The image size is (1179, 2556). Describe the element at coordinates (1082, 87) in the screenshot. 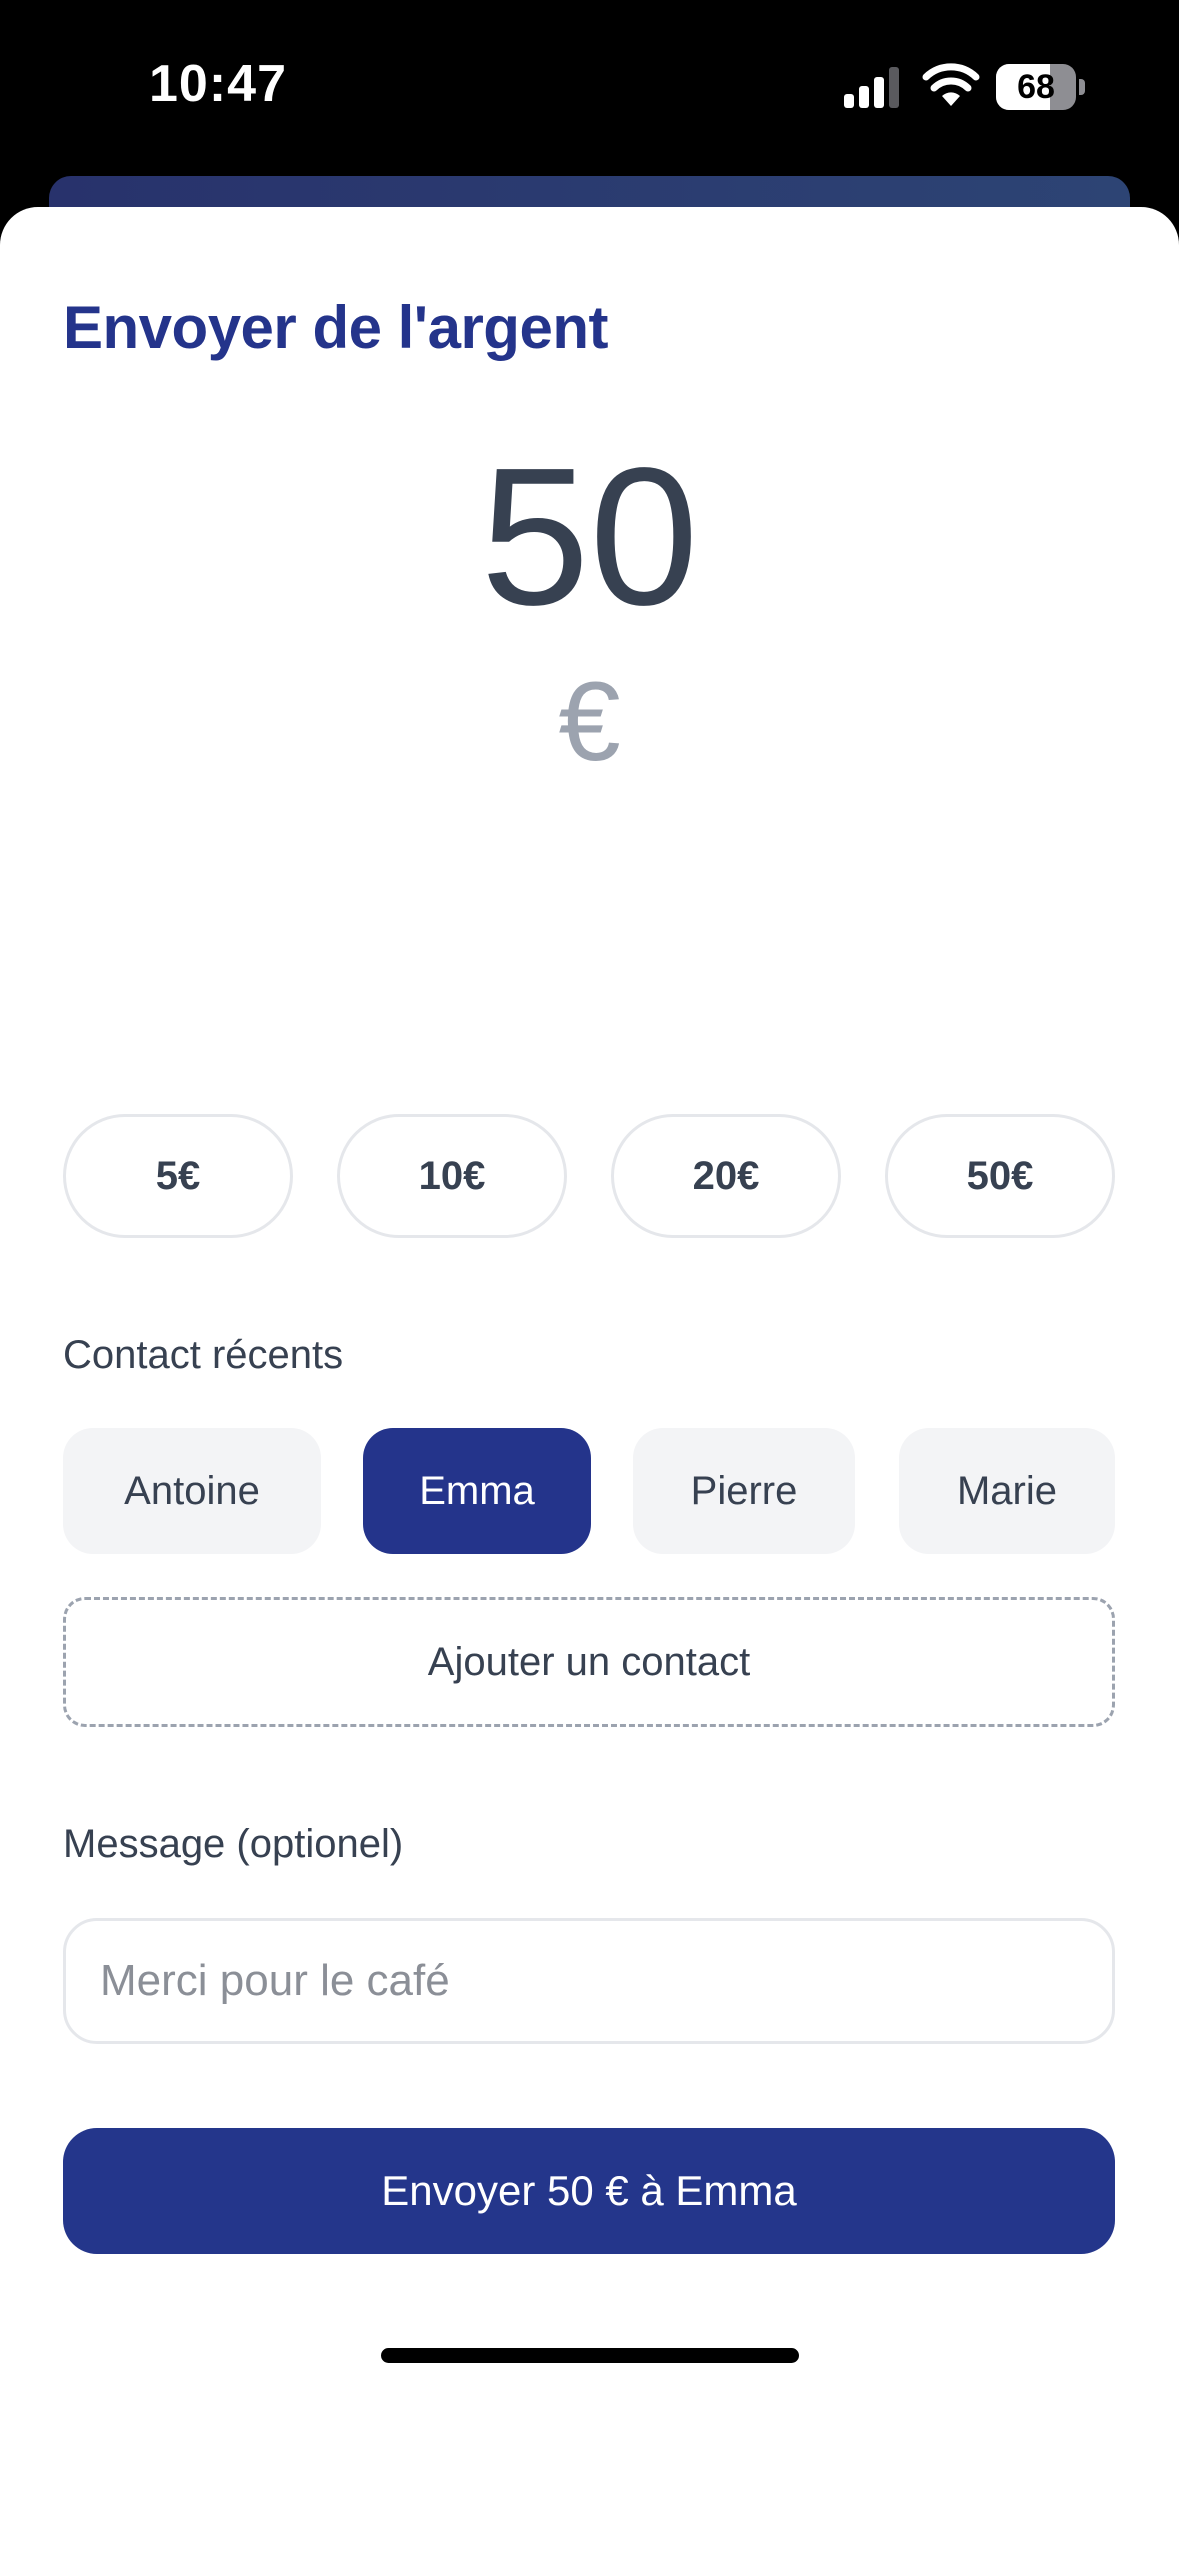

I see `battery-cap` at that location.